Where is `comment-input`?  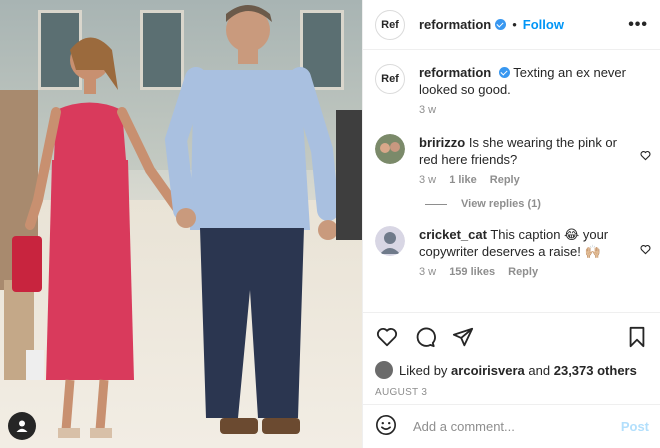
comment-input is located at coordinates (517, 426).